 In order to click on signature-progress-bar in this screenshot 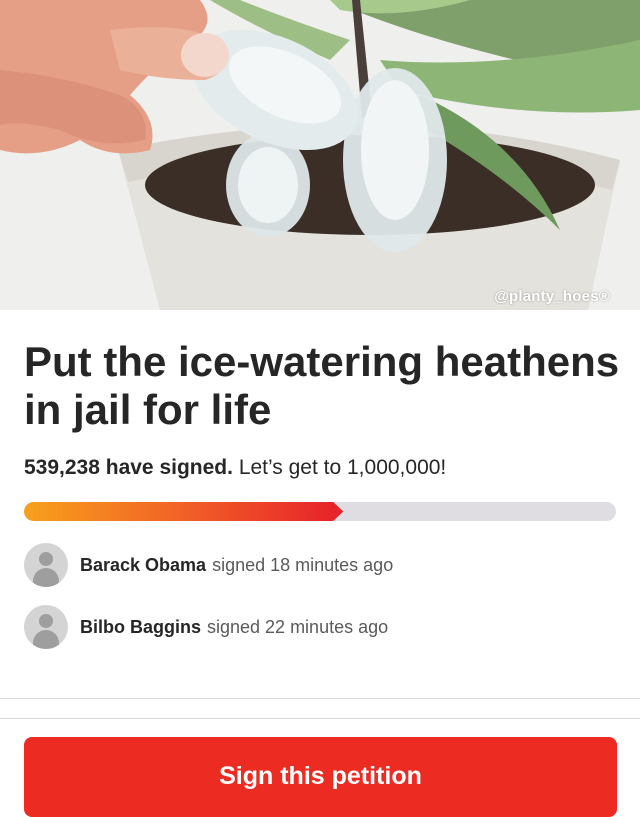, I will do `click(320, 511)`.